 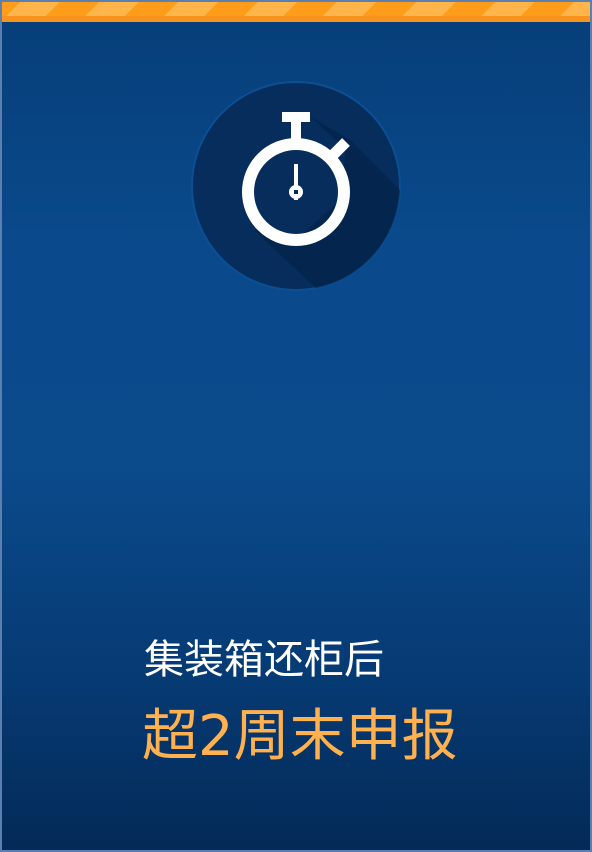 I want to click on highlight-text: 超2周末申报, so click(x=300, y=736).